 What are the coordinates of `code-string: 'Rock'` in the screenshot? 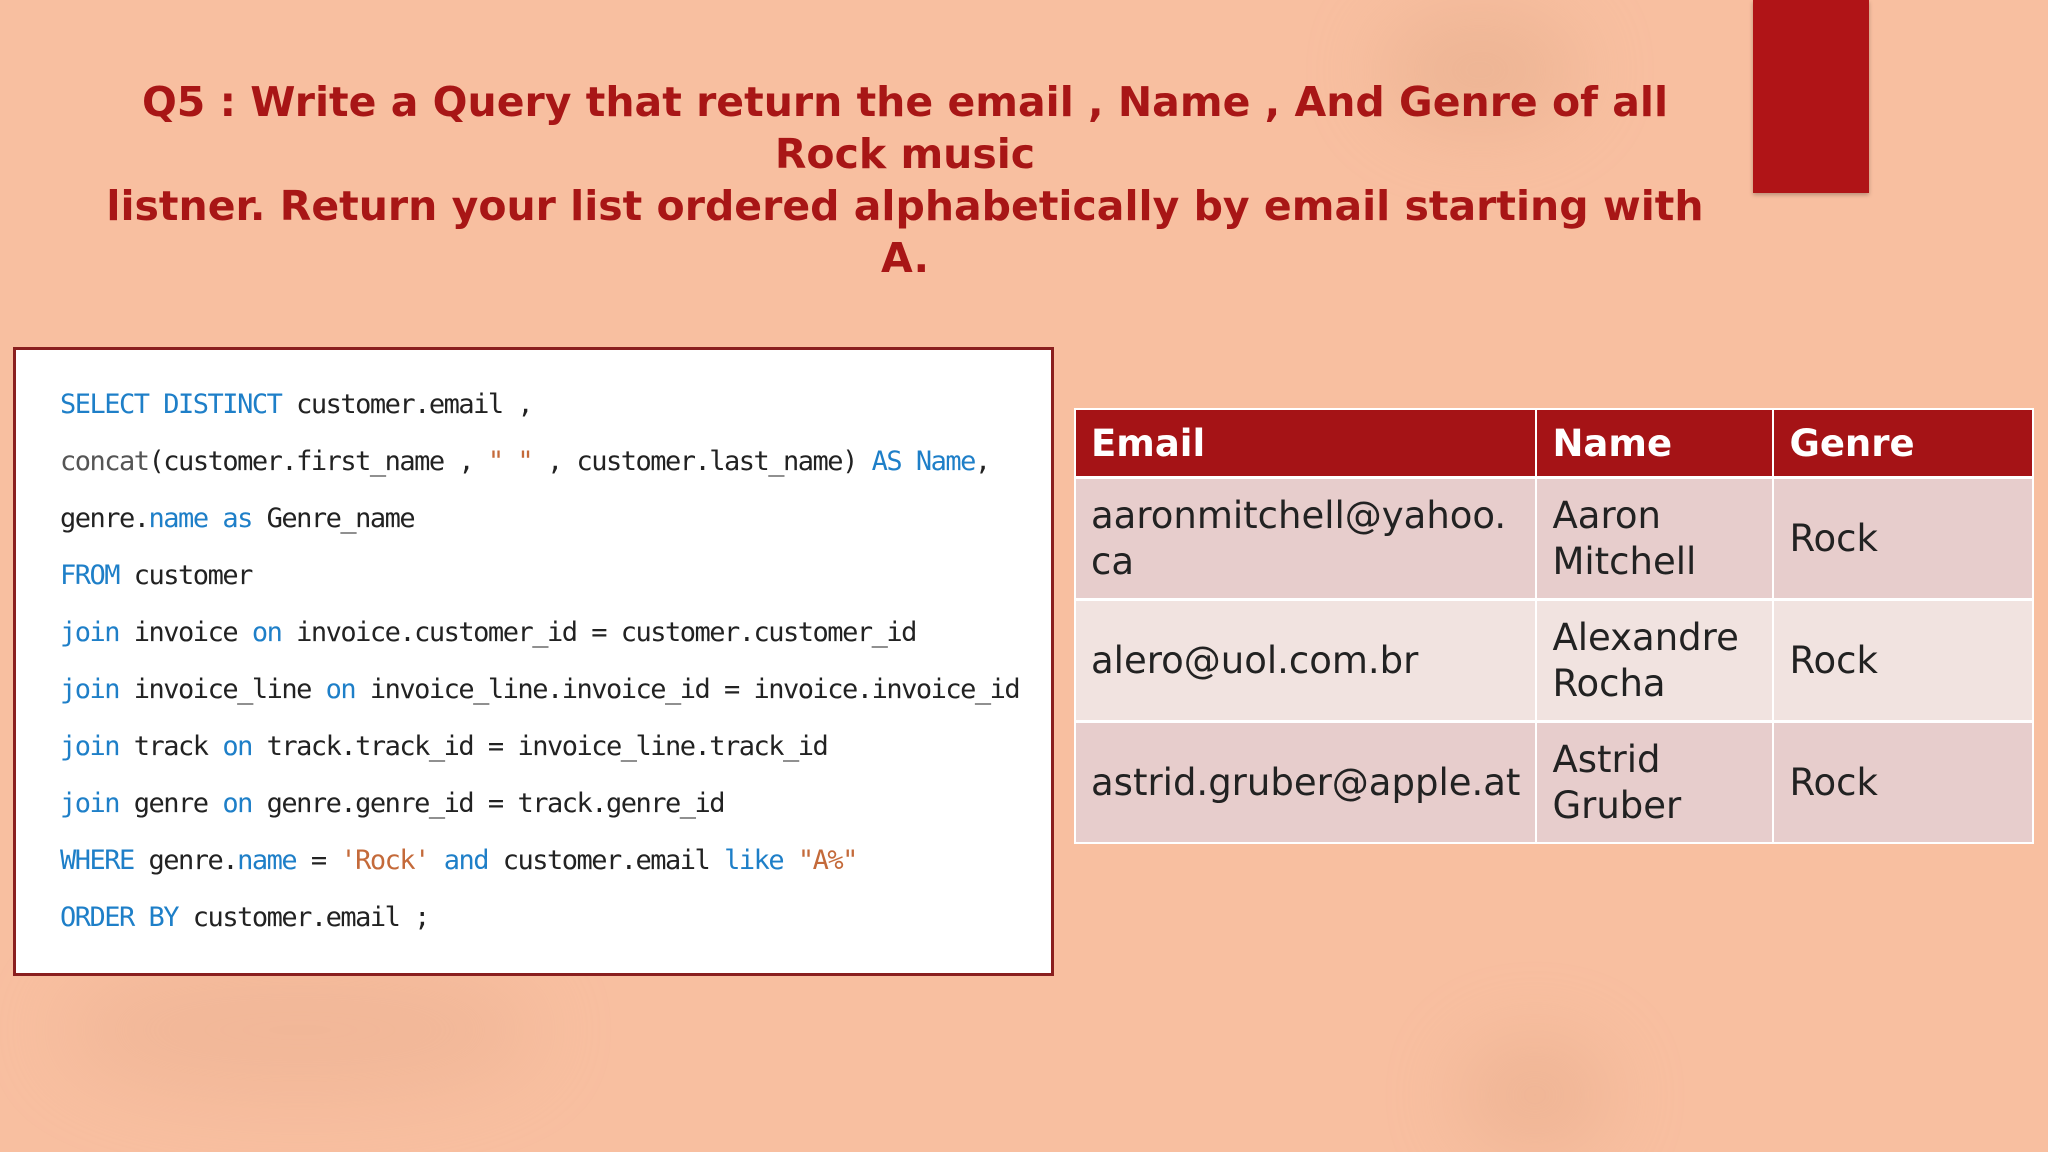 It's located at (385, 860).